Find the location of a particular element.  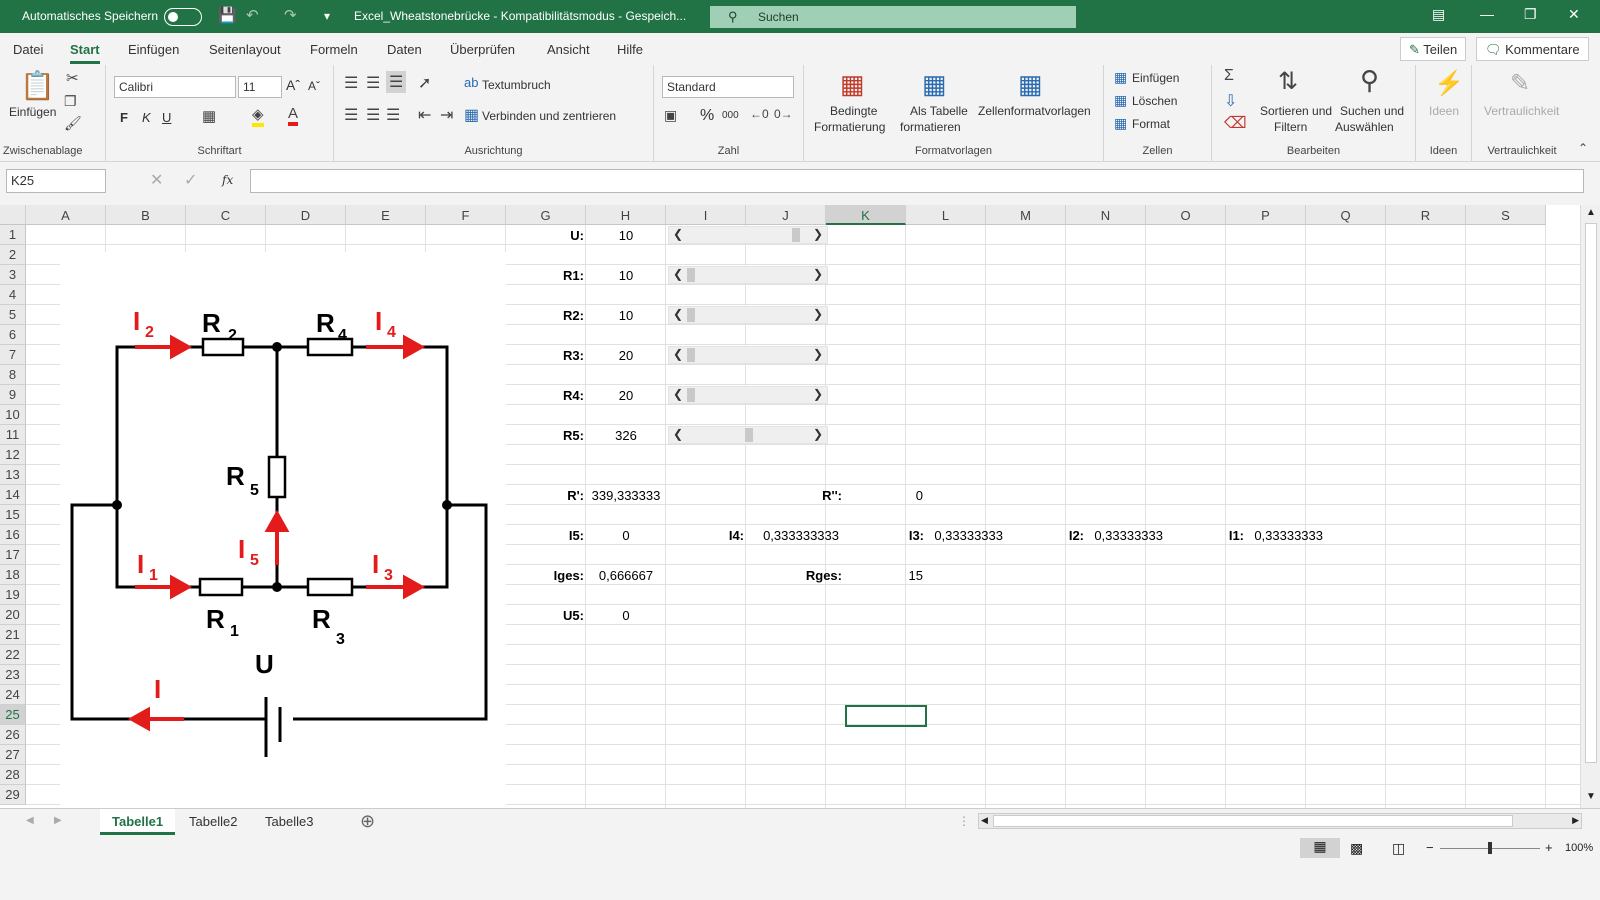

cell-g7: R3: is located at coordinates (545, 355).